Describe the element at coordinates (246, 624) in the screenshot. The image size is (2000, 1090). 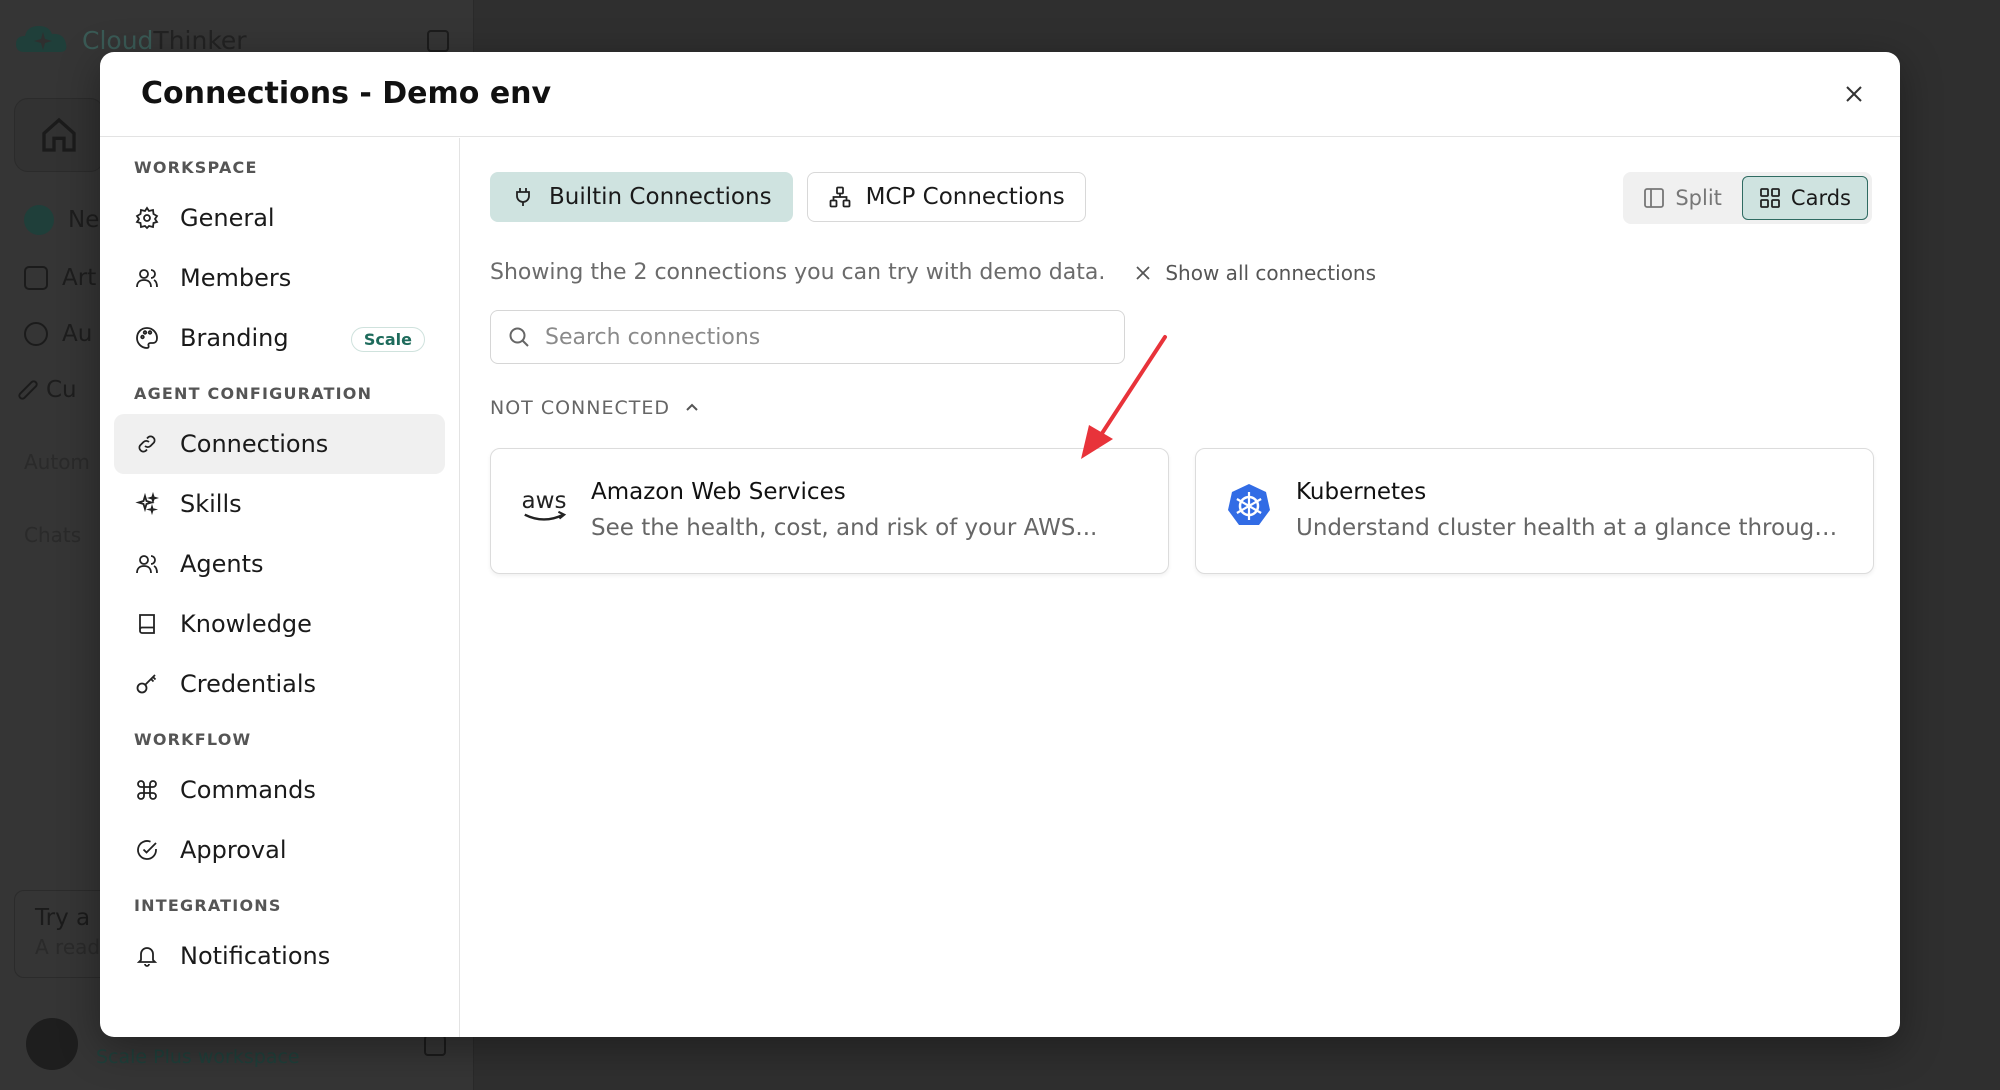
I see `nav-item-label: Knowledge` at that location.